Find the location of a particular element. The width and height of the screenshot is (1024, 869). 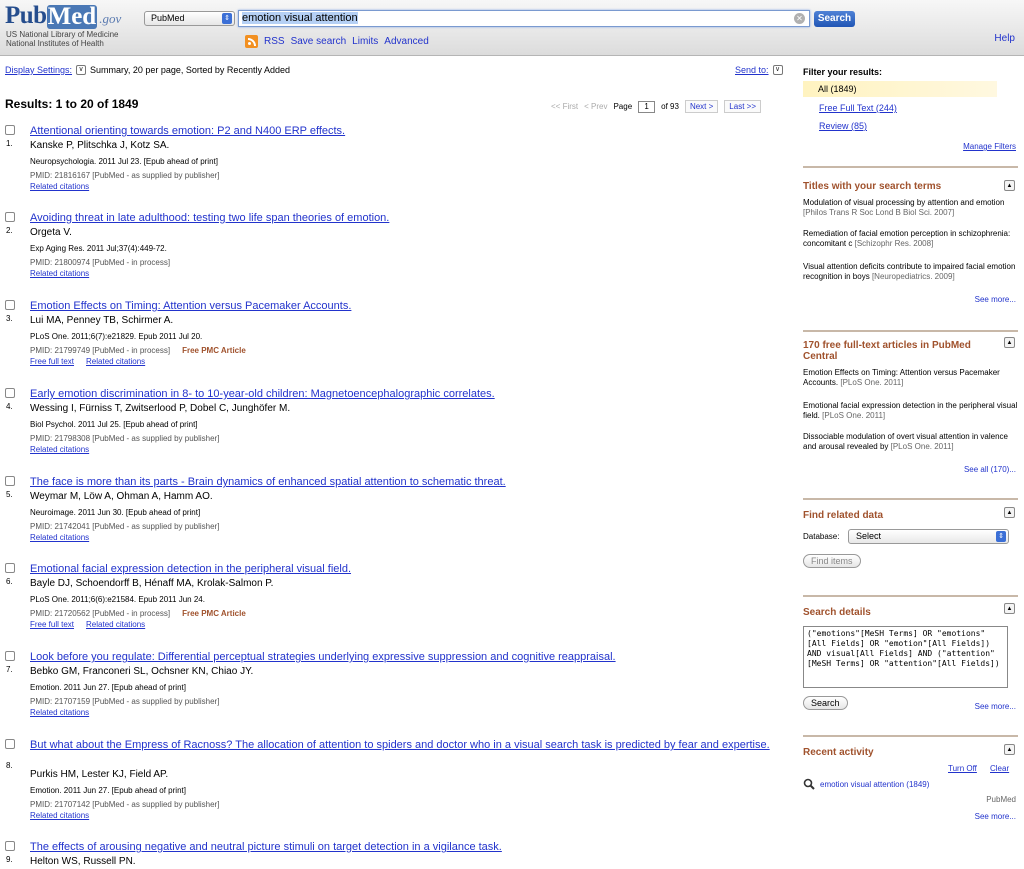

search-input-value: emotion visual attention is located at coordinates (300, 18).